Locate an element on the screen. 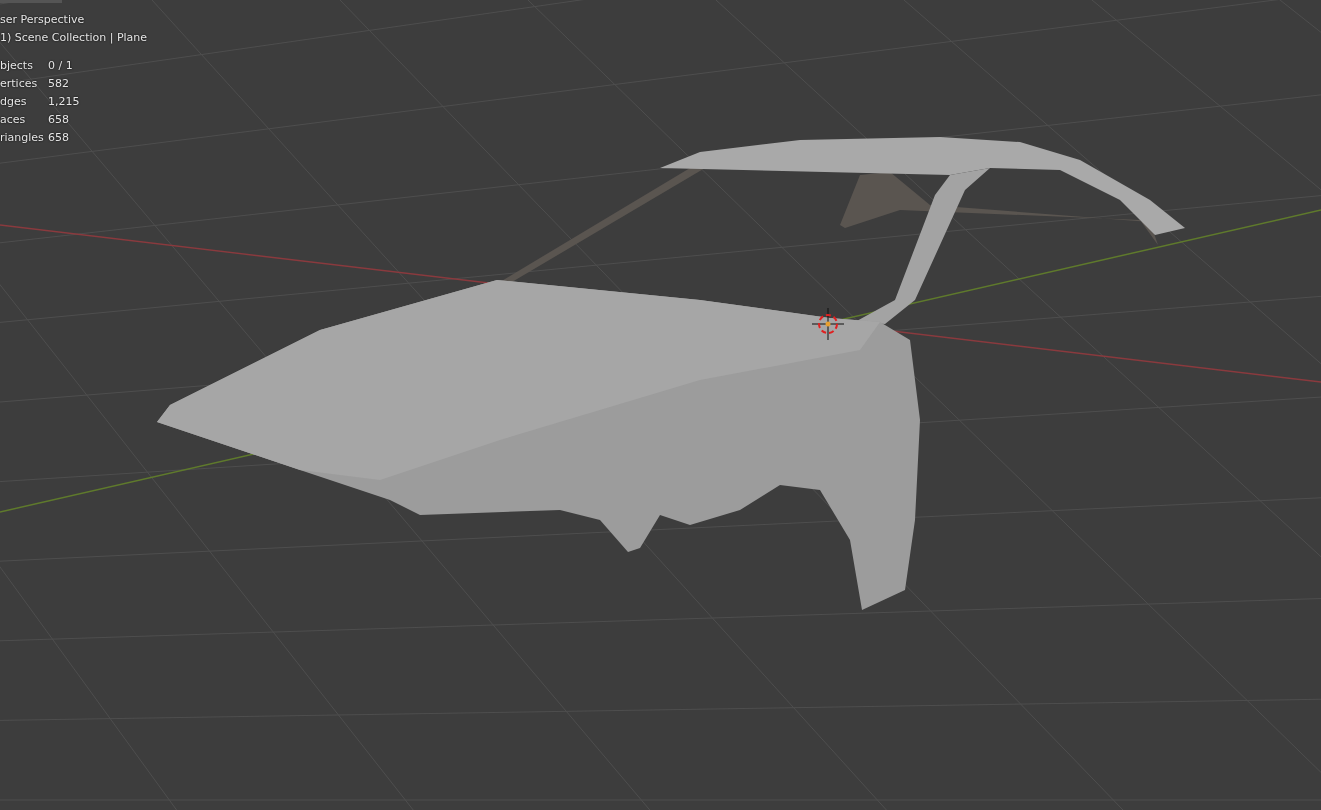 The image size is (1321, 810). stat-label: bjects is located at coordinates (17, 66).